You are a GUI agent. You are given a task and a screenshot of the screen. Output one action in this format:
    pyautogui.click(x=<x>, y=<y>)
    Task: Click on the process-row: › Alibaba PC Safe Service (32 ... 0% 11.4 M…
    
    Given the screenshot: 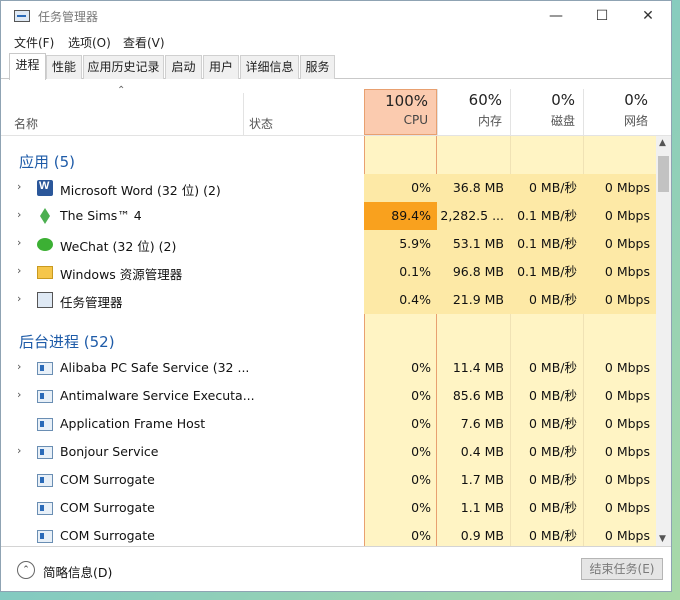 What is the action you would take?
    pyautogui.click(x=328, y=368)
    